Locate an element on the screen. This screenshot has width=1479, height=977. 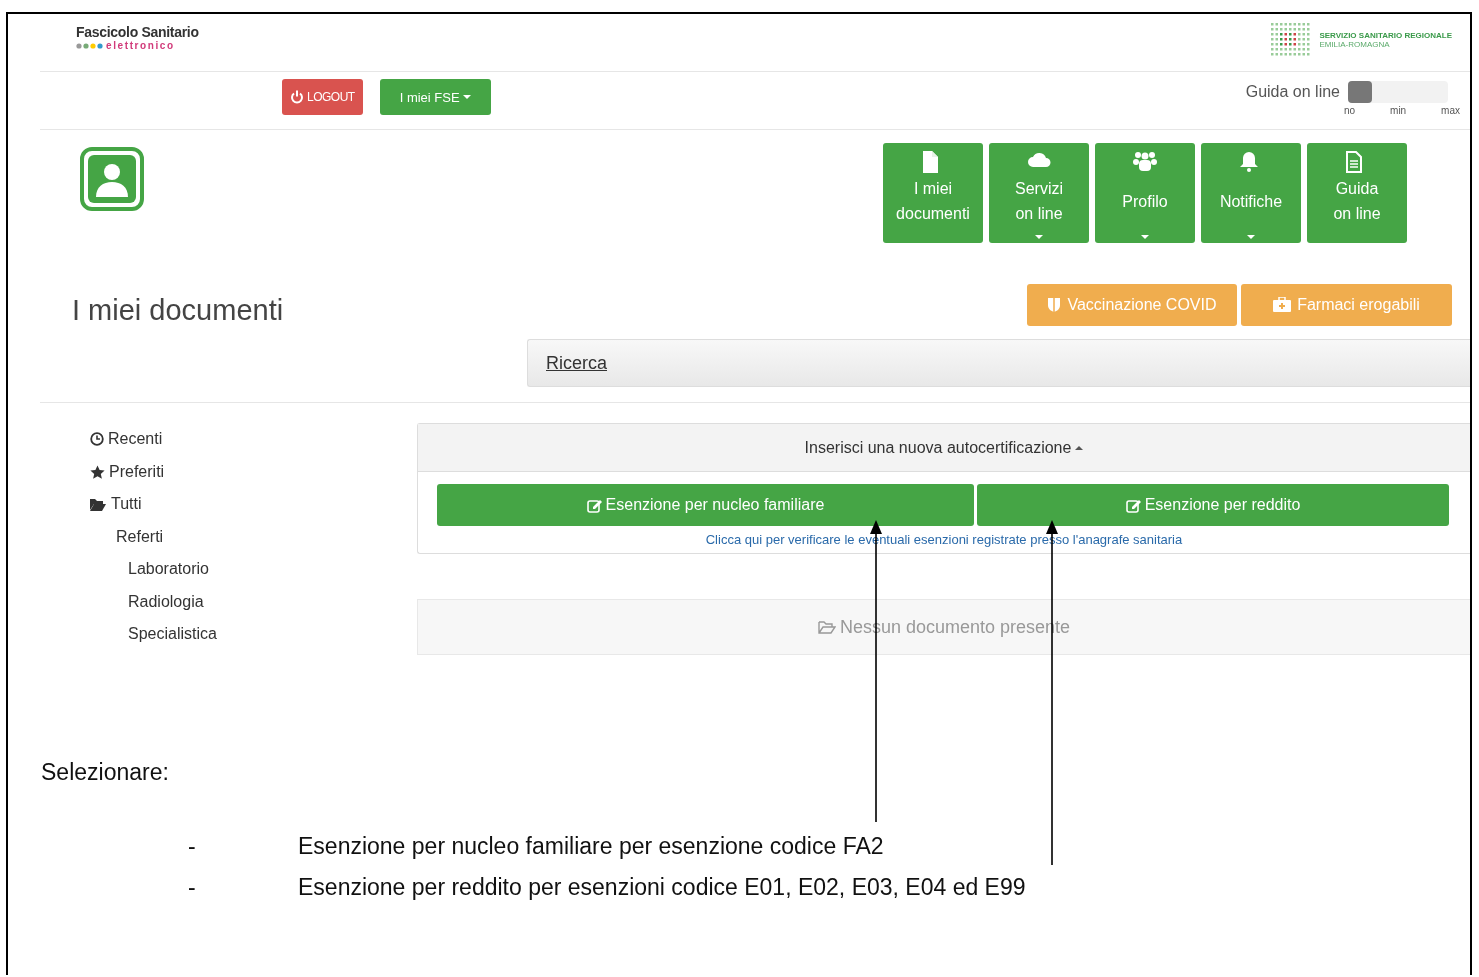
slider-thumb is located at coordinates (1360, 92).